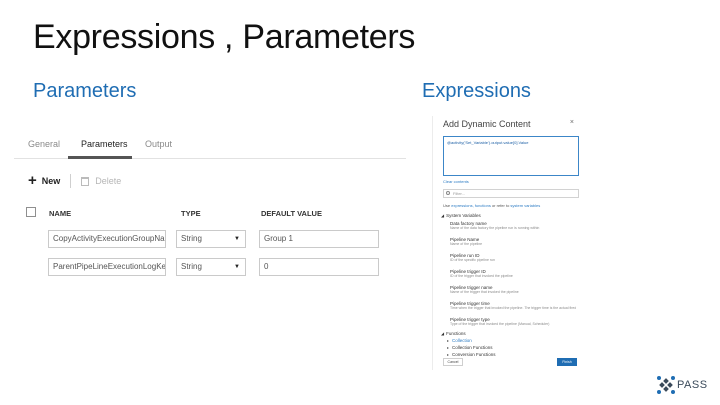  What do you see at coordinates (210, 143) in the screenshot?
I see `tab-bar: General Parameters Output` at bounding box center [210, 143].